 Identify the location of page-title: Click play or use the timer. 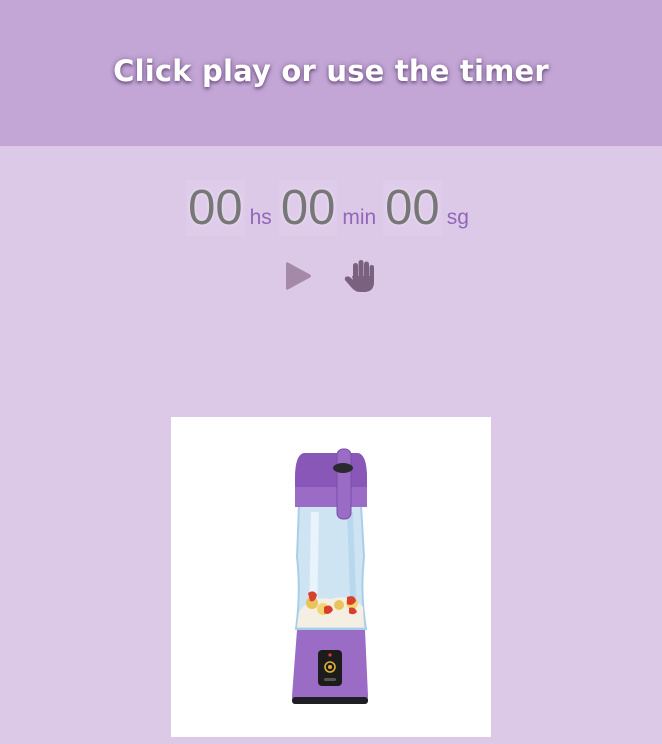
(331, 71).